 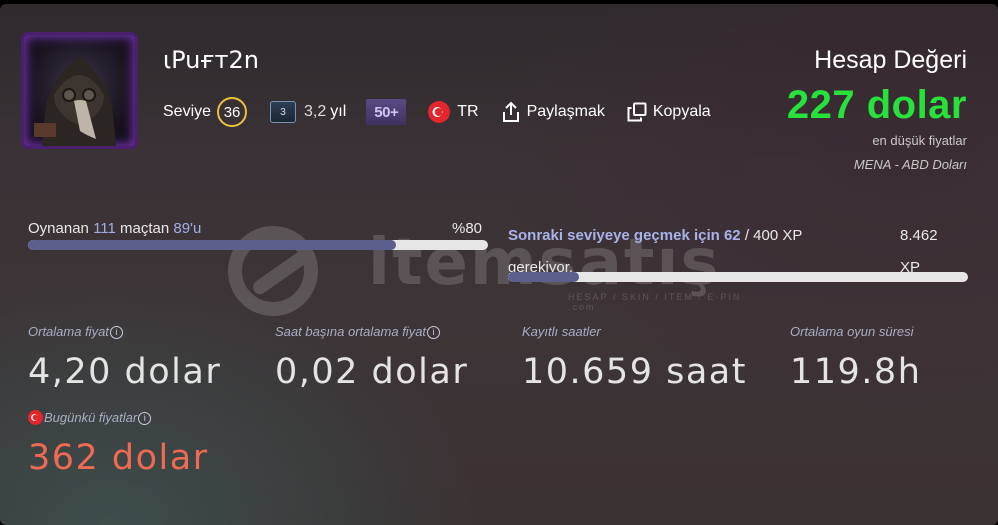 I want to click on today-price-label: Bugünkü fiyatlar i, so click(x=90, y=417).